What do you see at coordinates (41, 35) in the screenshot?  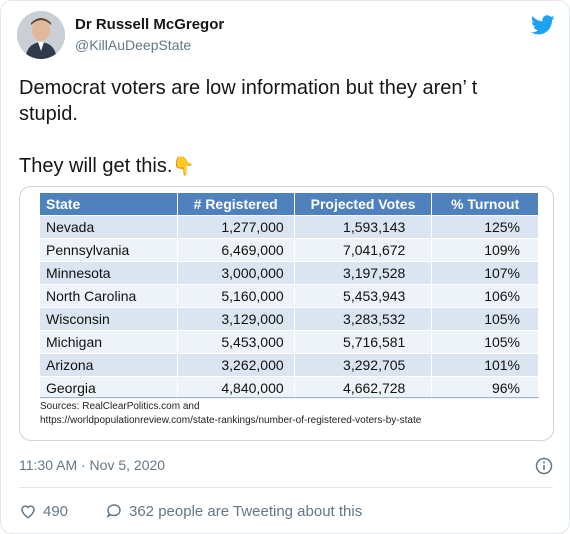 I see `avatar` at bounding box center [41, 35].